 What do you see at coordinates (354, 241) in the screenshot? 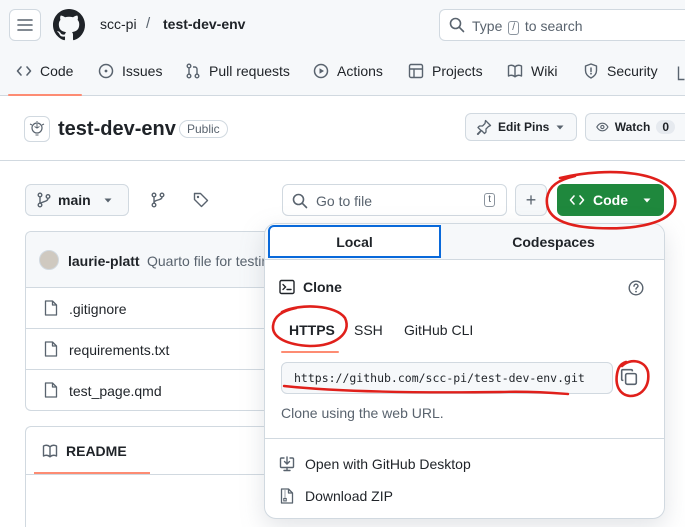
I see `tab-local: Local` at bounding box center [354, 241].